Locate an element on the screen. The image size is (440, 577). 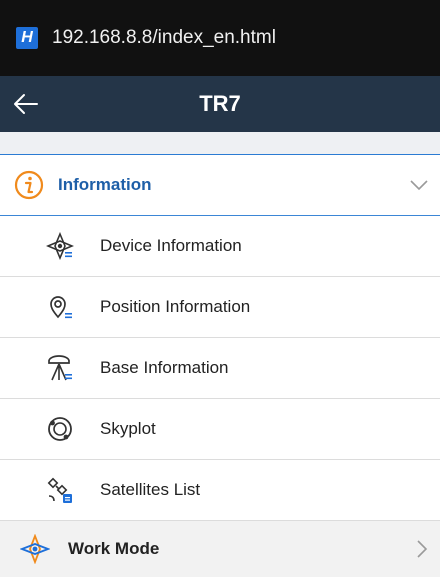
information-section-header: Information is located at coordinates (220, 185).